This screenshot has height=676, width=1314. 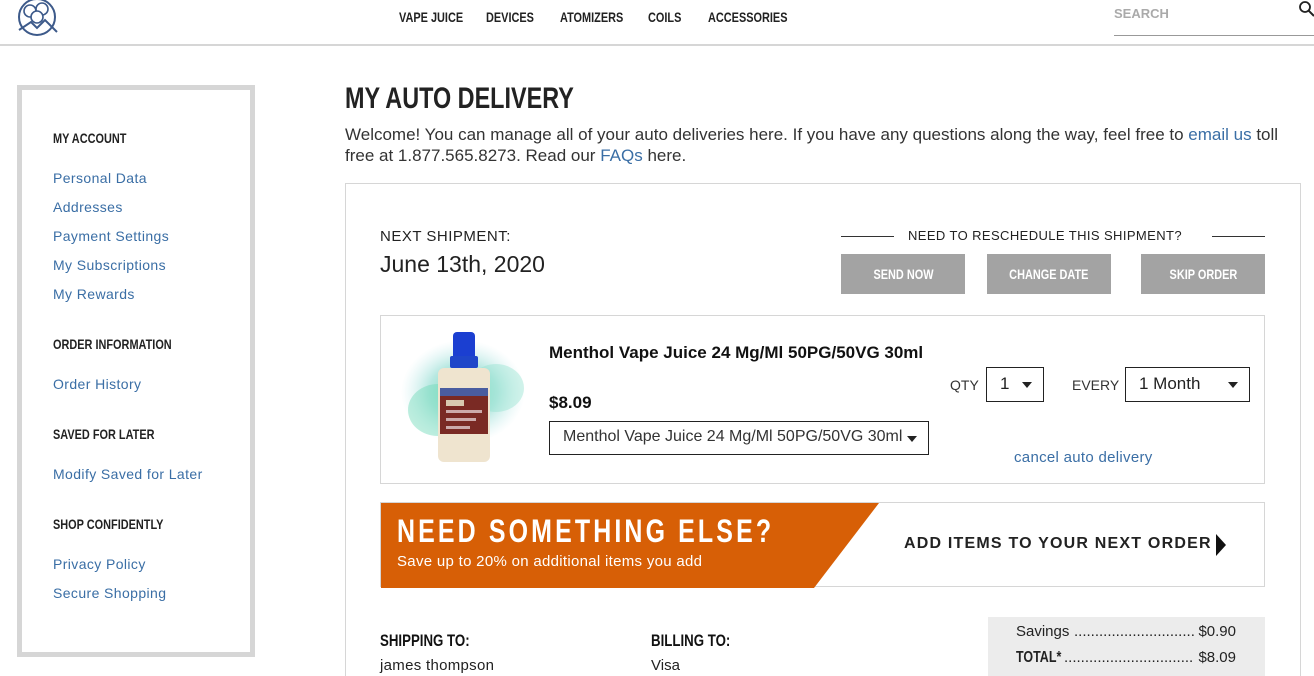 I want to click on shipping-heading: SHIPPING TO:, so click(x=425, y=640).